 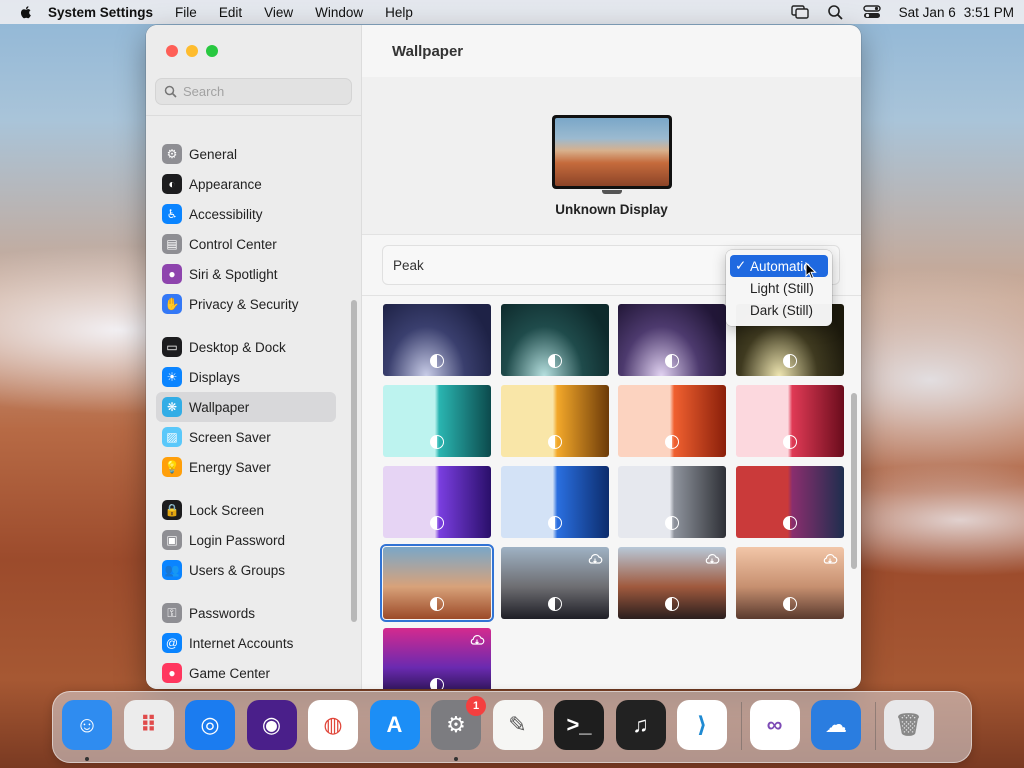 I want to click on apple-logo-icon, so click(x=26, y=12).